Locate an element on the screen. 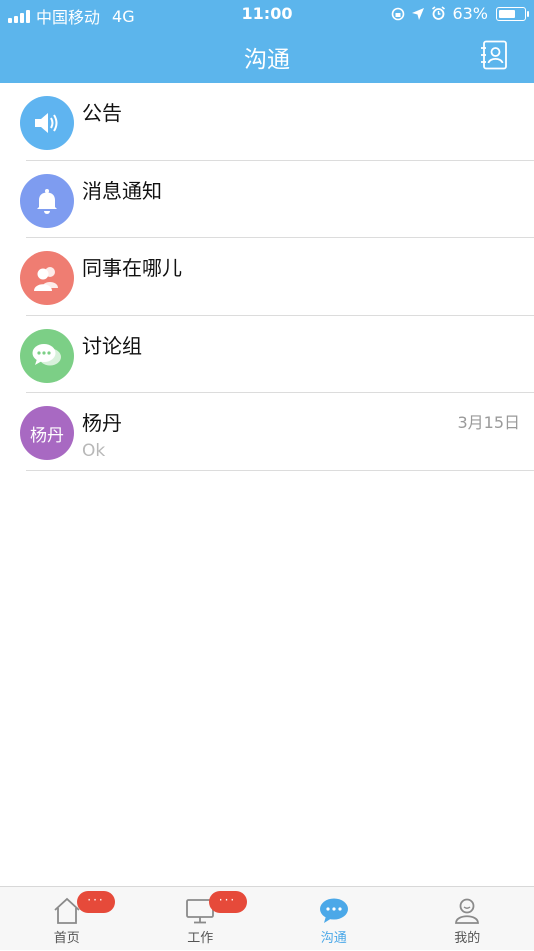 This screenshot has height=951, width=534. bell-icon is located at coordinates (47, 201).